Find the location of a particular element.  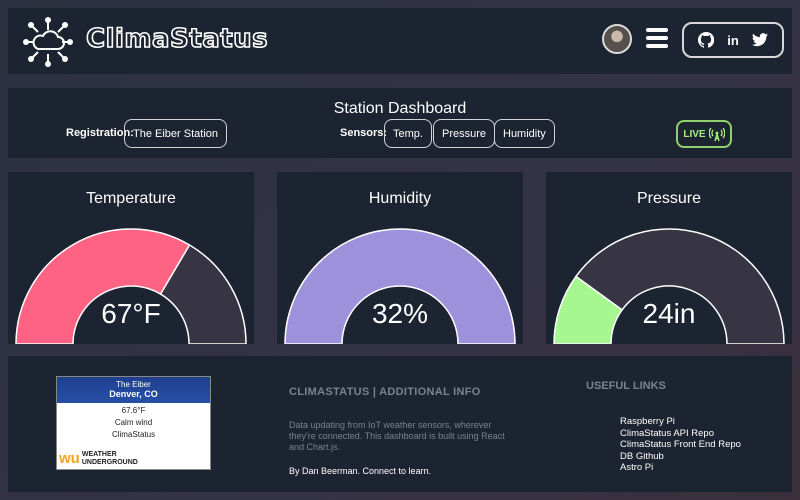

sensor-humidity-button: Humidity is located at coordinates (524, 133).